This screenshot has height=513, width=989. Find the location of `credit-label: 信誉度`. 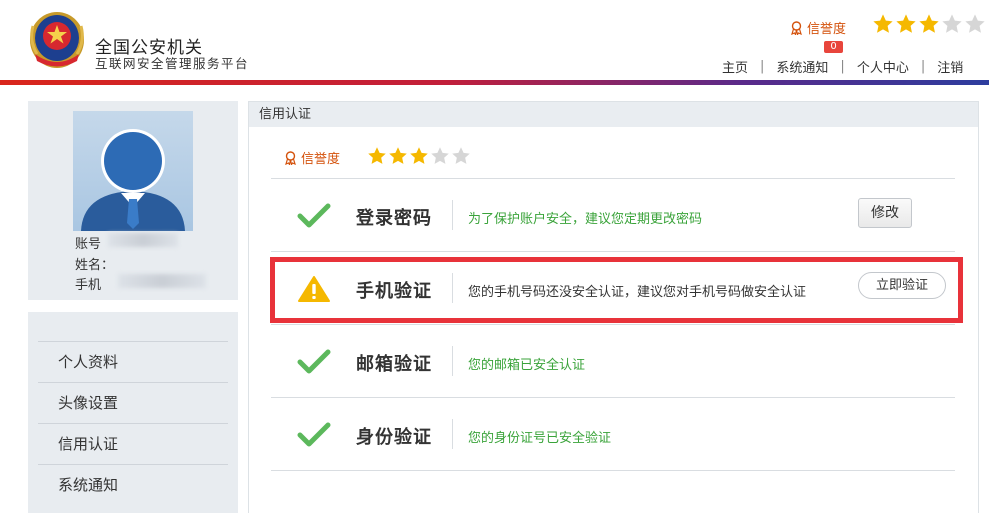

credit-label: 信誉度 is located at coordinates (321, 159).